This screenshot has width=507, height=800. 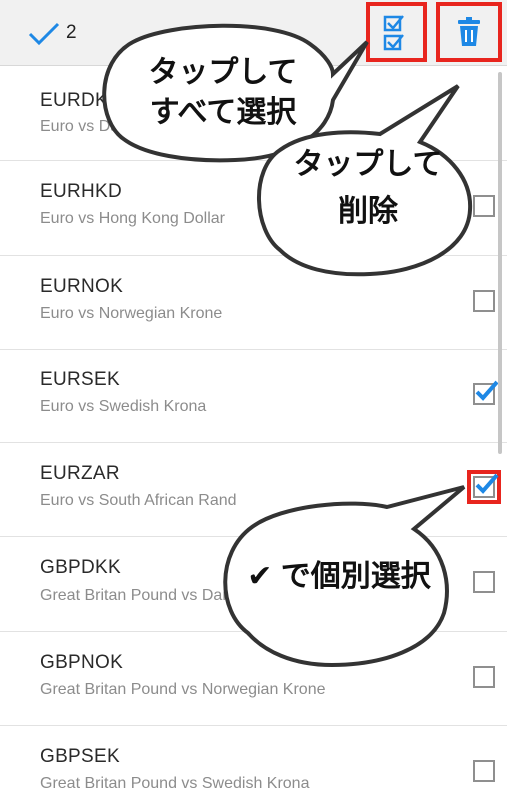 What do you see at coordinates (183, 689) in the screenshot?
I see `symbol-description: Great Britan Pound vs Norwegian Krone` at bounding box center [183, 689].